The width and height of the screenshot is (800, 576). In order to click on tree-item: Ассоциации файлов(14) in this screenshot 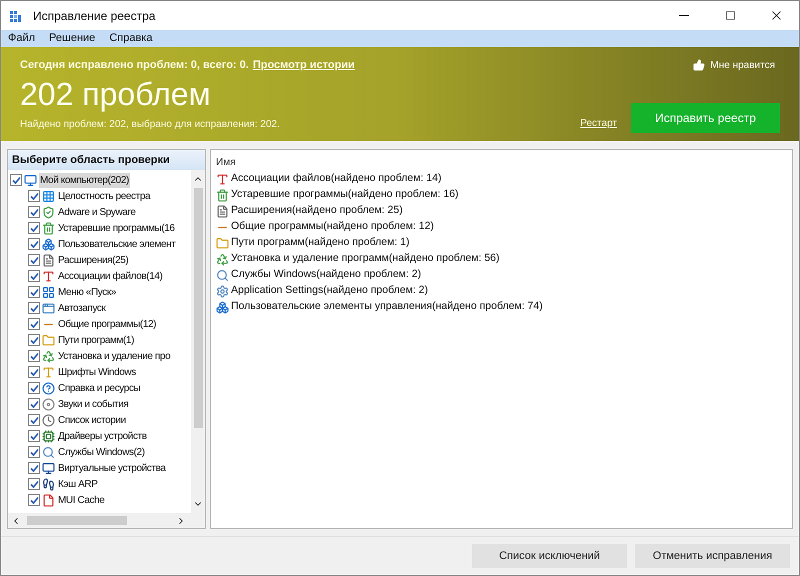, I will do `click(110, 276)`.